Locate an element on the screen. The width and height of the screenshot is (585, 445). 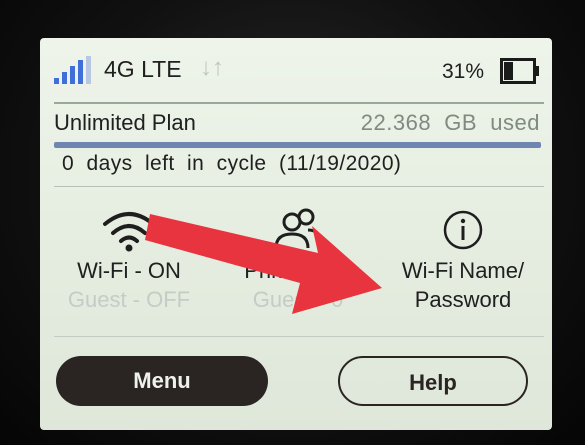
cycle-progress-bar is located at coordinates (297, 145).